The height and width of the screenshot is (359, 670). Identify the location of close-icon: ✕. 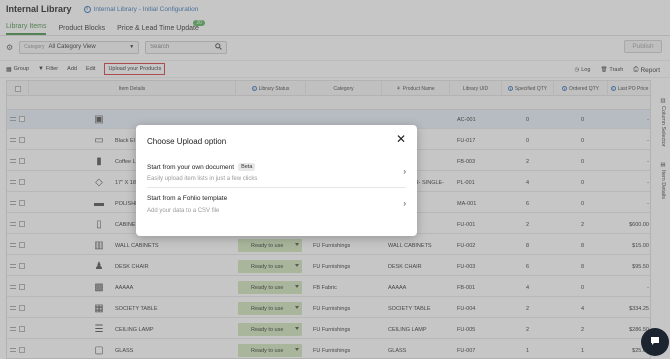
(401, 139).